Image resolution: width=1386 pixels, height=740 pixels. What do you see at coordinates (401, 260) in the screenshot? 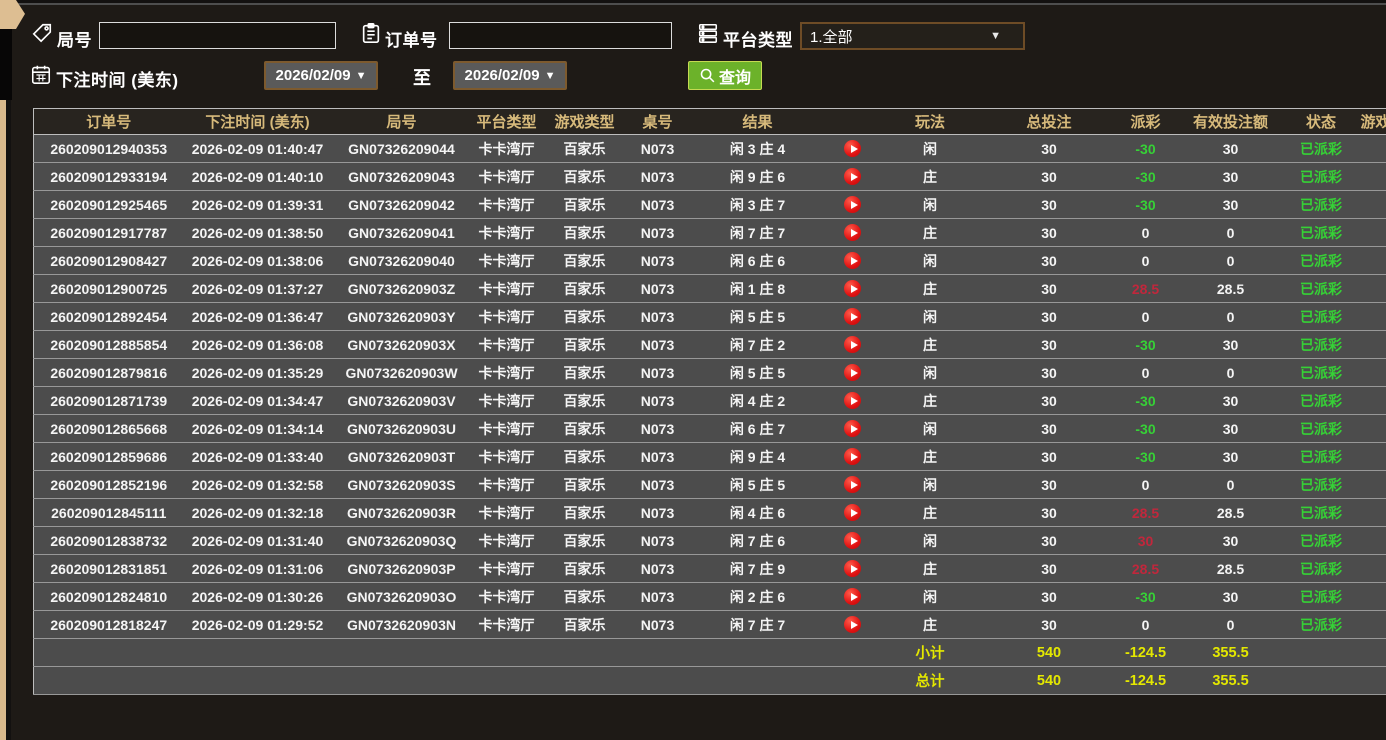
I see `cell-game-no: GN07326209040` at bounding box center [401, 260].